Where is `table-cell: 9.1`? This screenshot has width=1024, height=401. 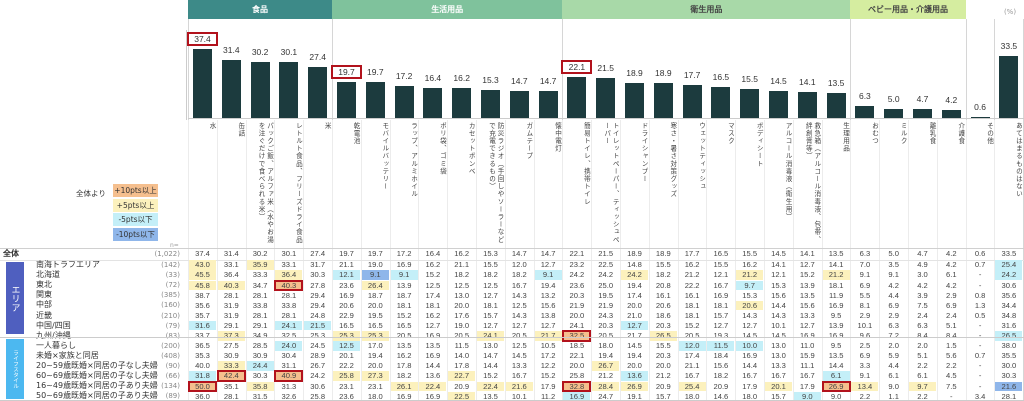
table-cell: 9.1 is located at coordinates (893, 275).